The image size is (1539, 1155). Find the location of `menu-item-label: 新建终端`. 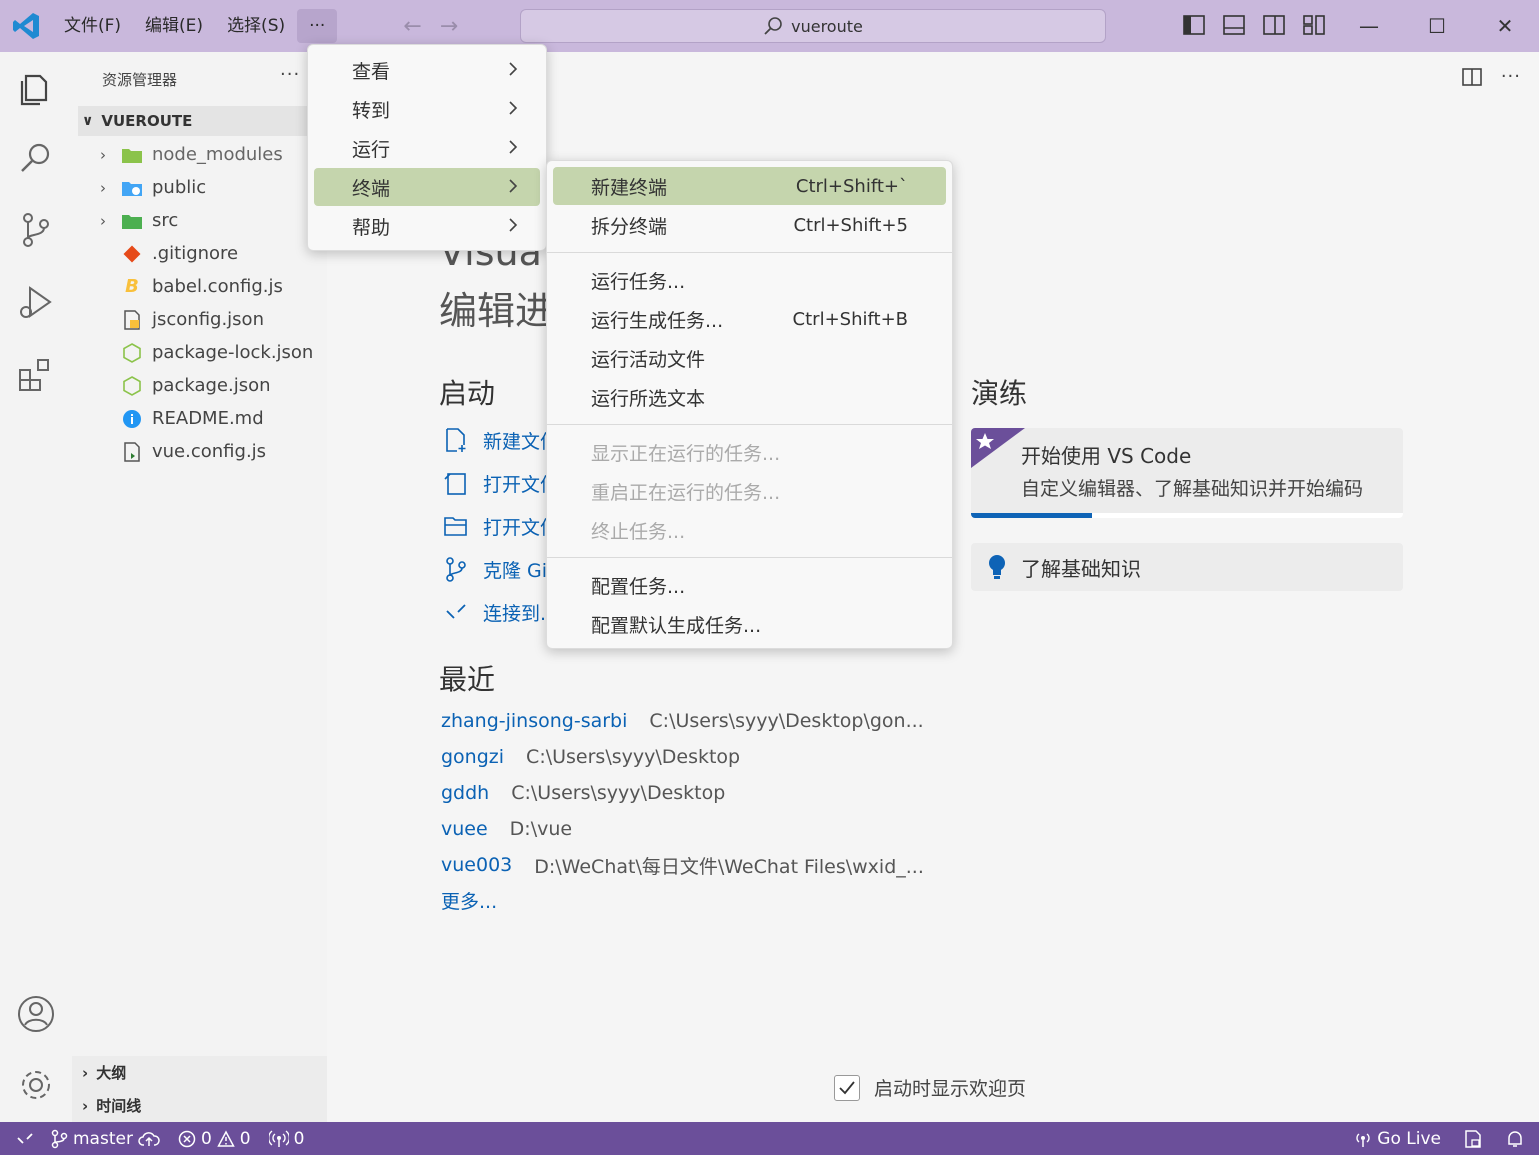

menu-item-label: 新建终端 is located at coordinates (629, 187).